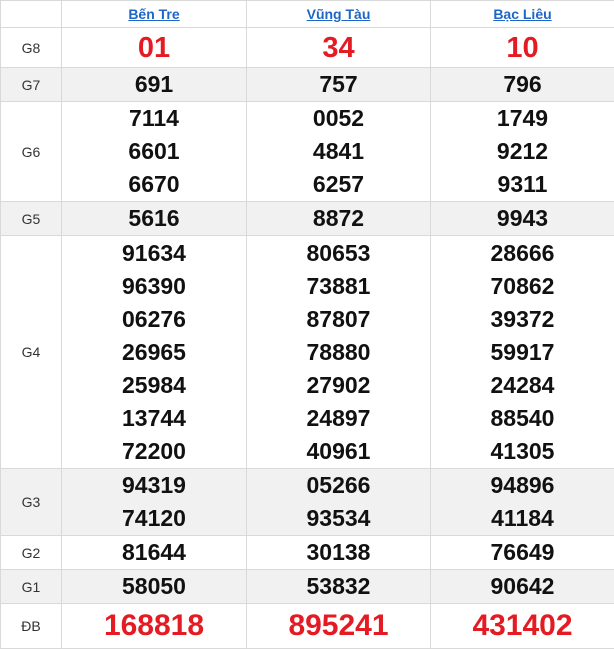  I want to click on prize-label: G2, so click(31, 553).